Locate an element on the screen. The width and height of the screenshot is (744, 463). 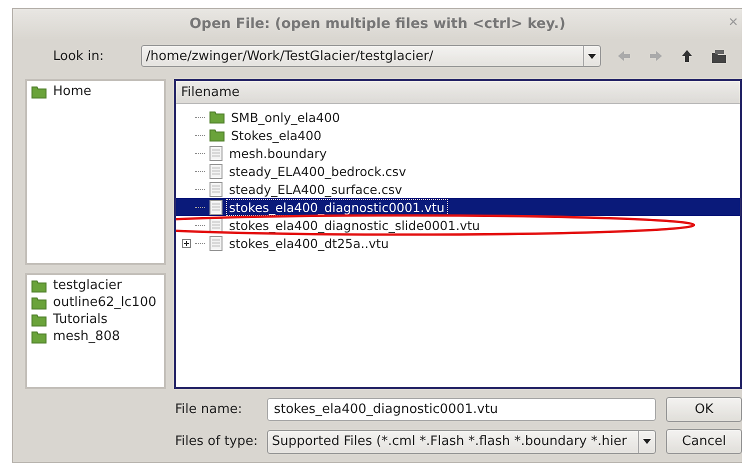
places-item: Home is located at coordinates (95, 91).